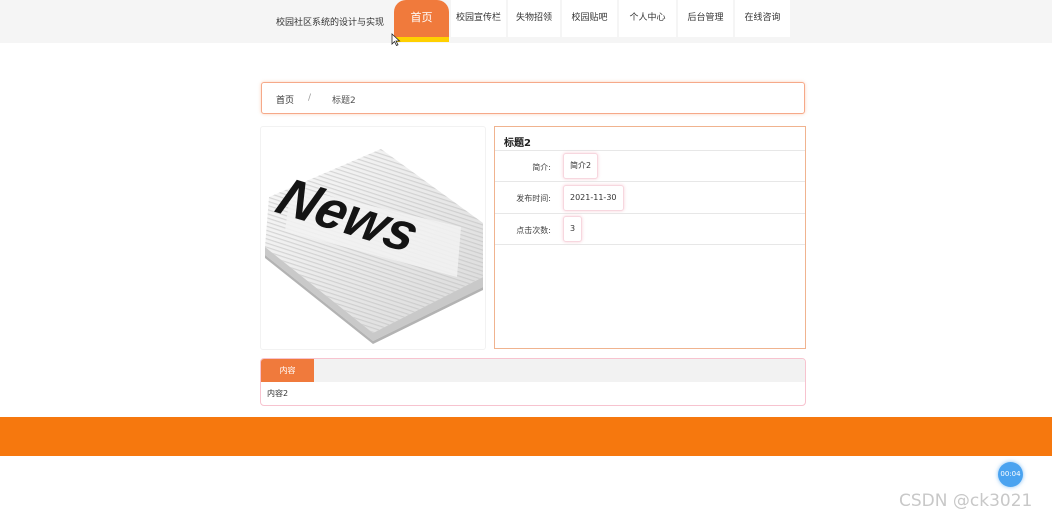 Image resolution: width=1052 pixels, height=519 pixels. Describe the element at coordinates (705, 18) in the screenshot. I see `nav-item-admin: 后台管理` at that location.